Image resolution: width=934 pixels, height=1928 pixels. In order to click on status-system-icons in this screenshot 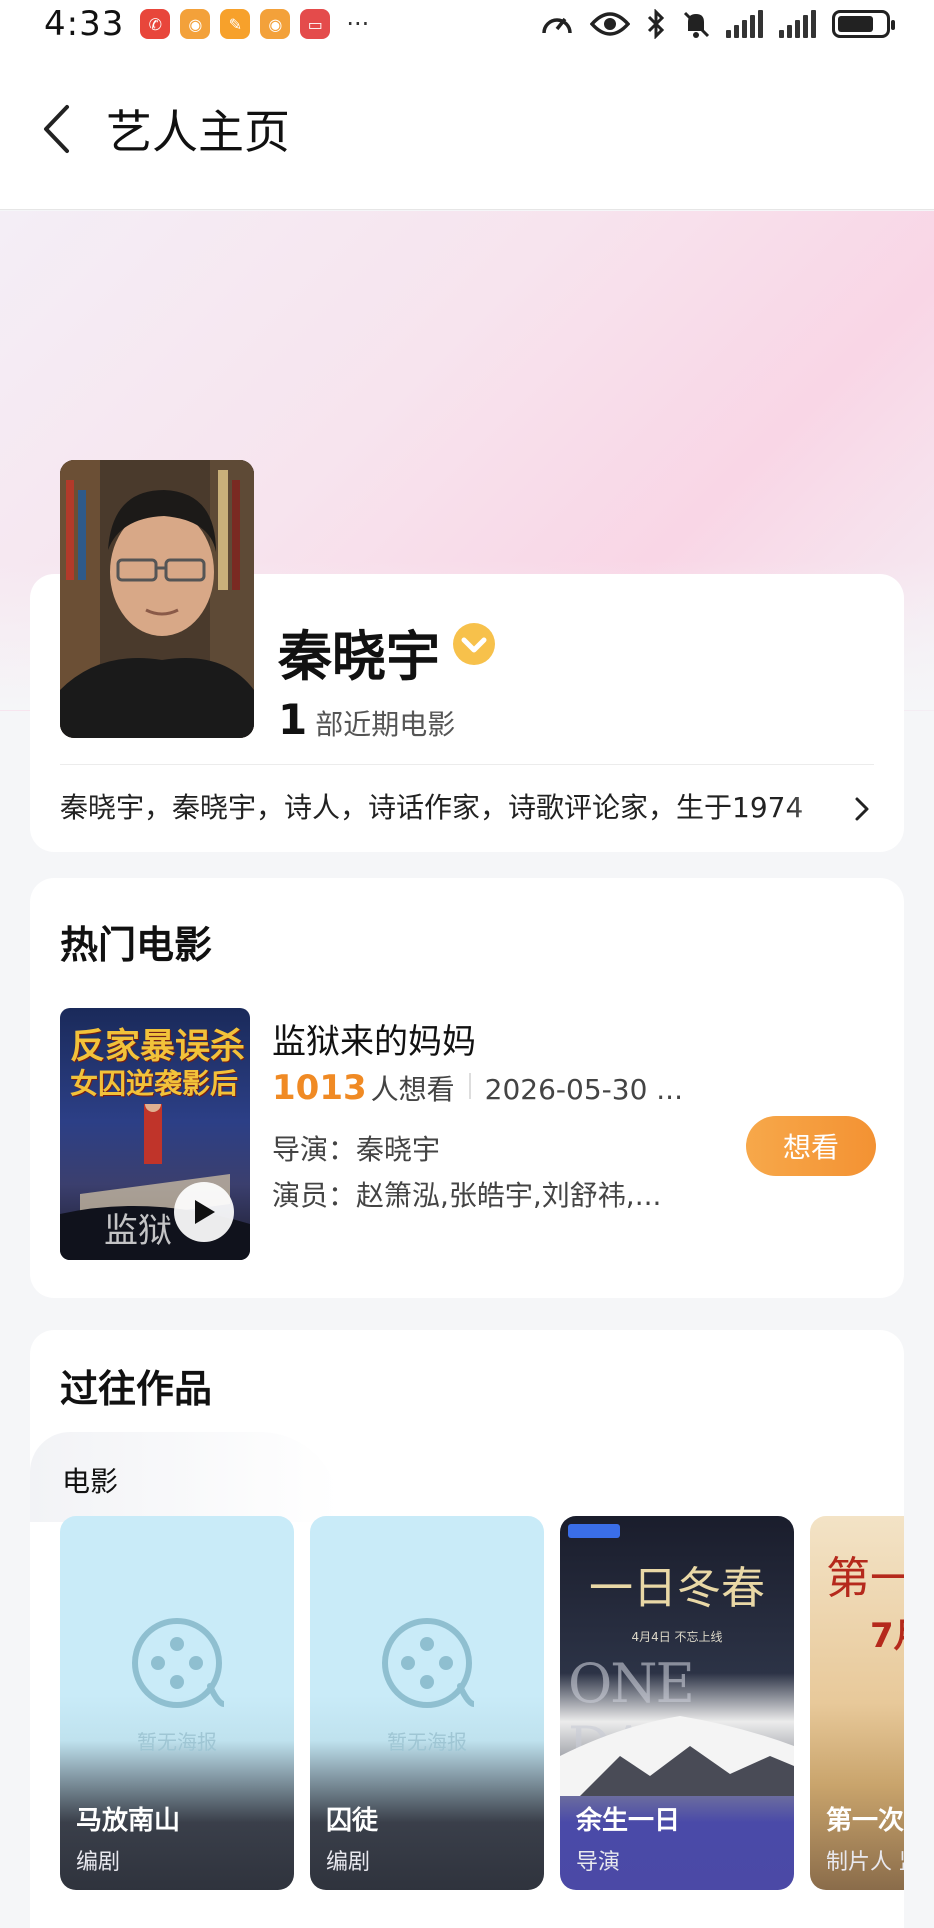, I will do `click(717, 24)`.